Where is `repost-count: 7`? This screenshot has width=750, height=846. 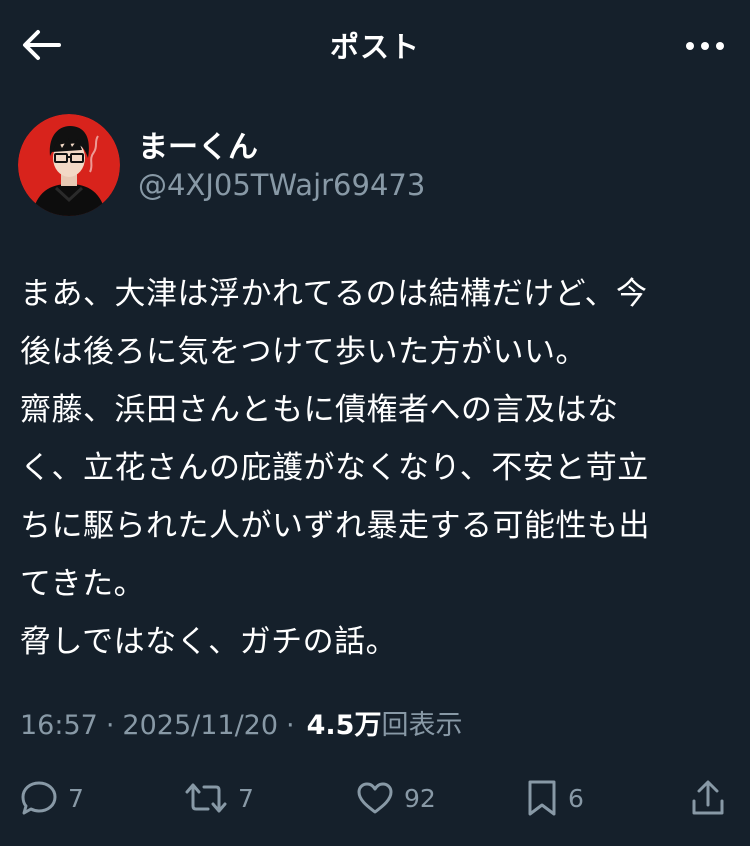
repost-count: 7 is located at coordinates (246, 798).